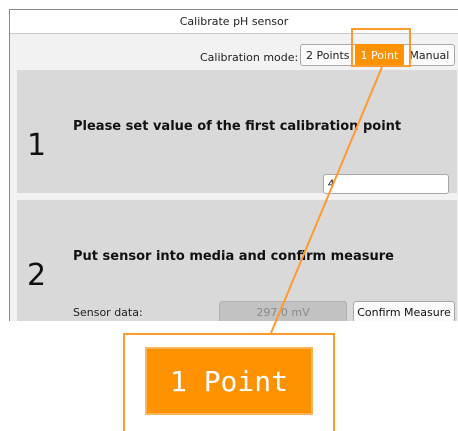 The width and height of the screenshot is (458, 431). What do you see at coordinates (37, 145) in the screenshot?
I see `step-1-number: 1` at bounding box center [37, 145].